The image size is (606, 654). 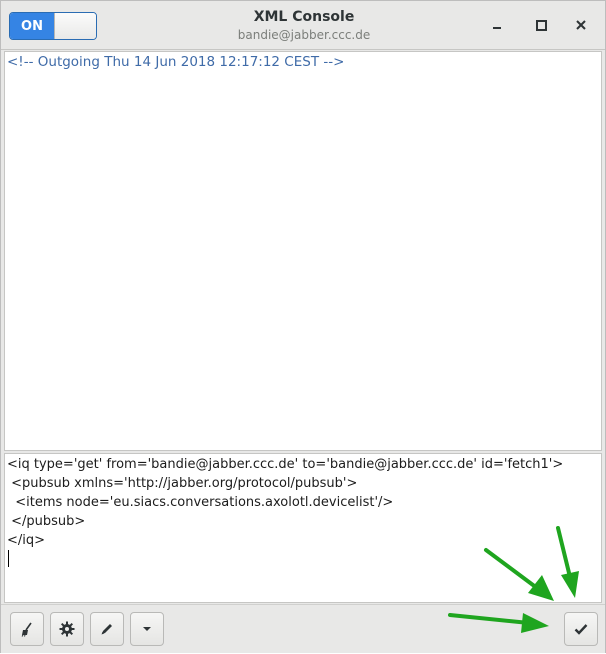 I want to click on send-button, so click(x=581, y=629).